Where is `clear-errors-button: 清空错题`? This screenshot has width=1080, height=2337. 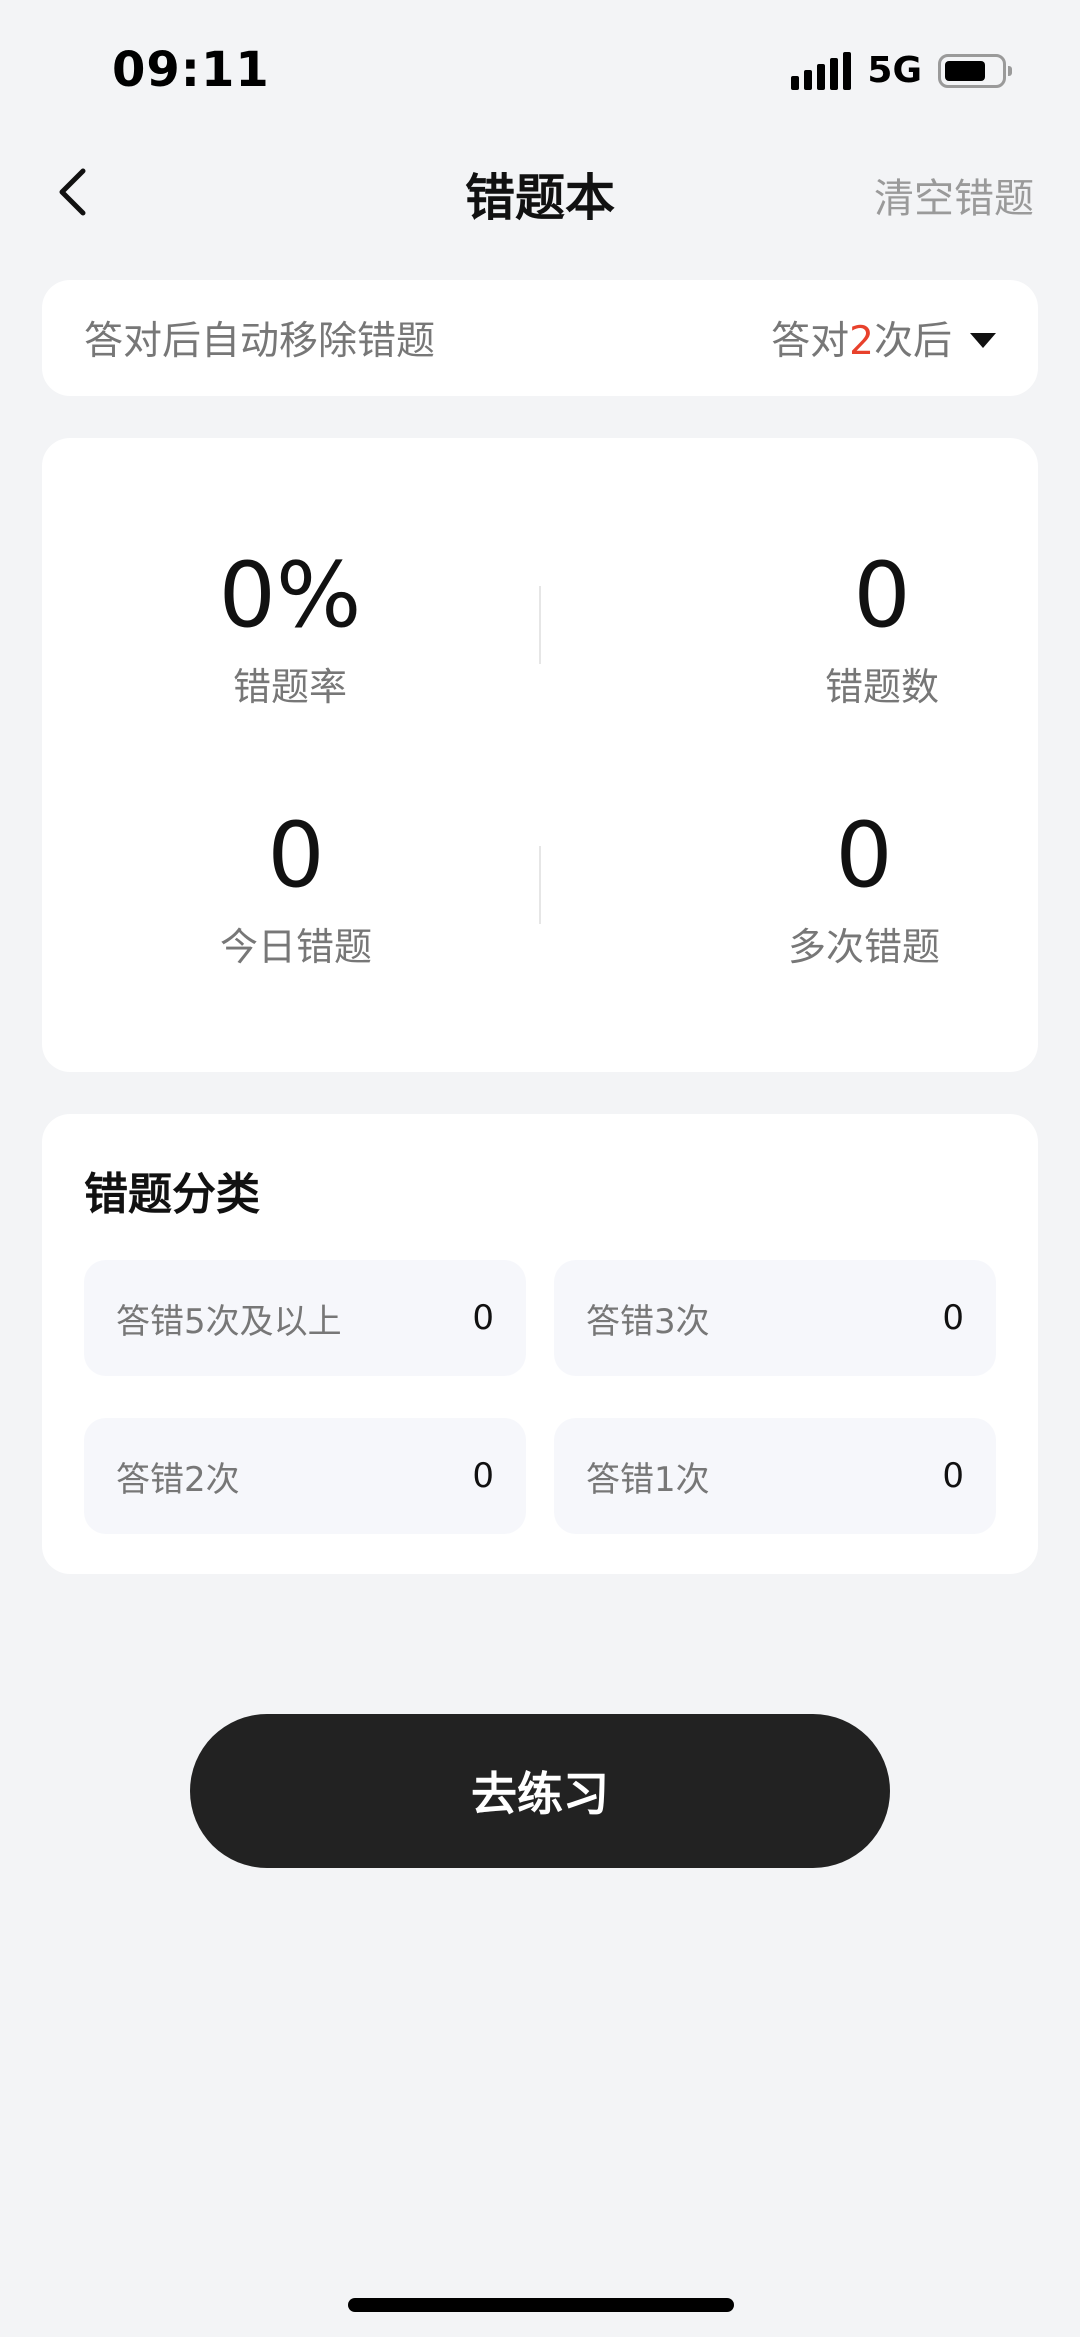 clear-errors-button: 清空错题 is located at coordinates (954, 195).